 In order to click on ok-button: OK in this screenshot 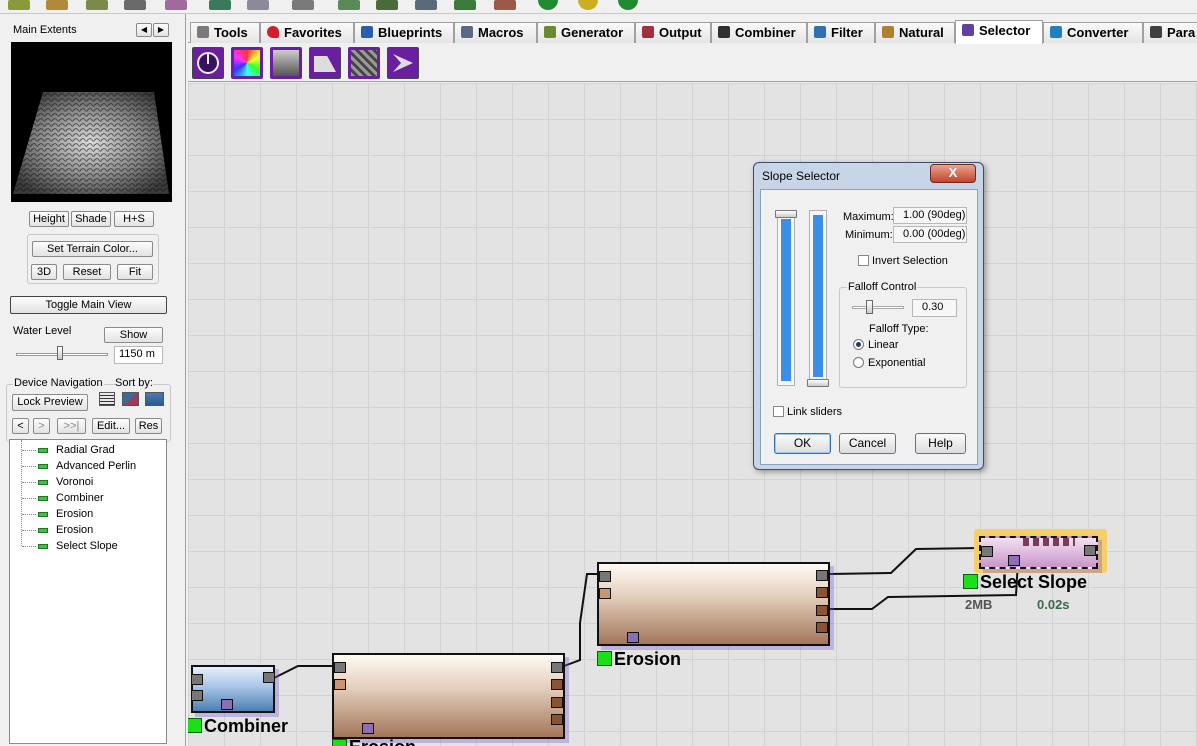, I will do `click(802, 443)`.